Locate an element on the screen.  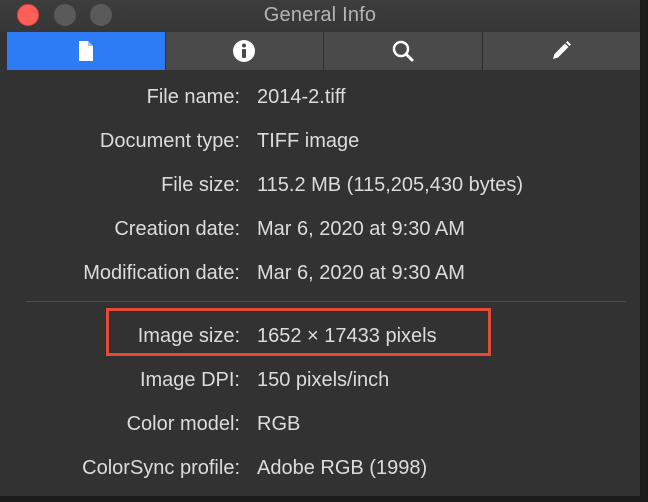
info-label: File name: is located at coordinates (193, 97).